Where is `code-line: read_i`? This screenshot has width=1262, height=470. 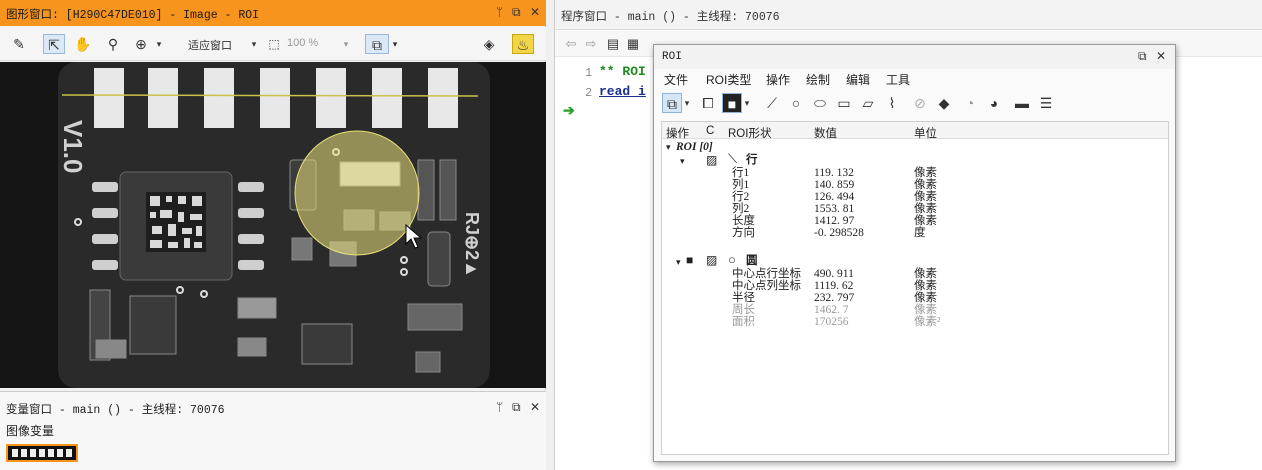
code-line: read_i is located at coordinates (622, 91).